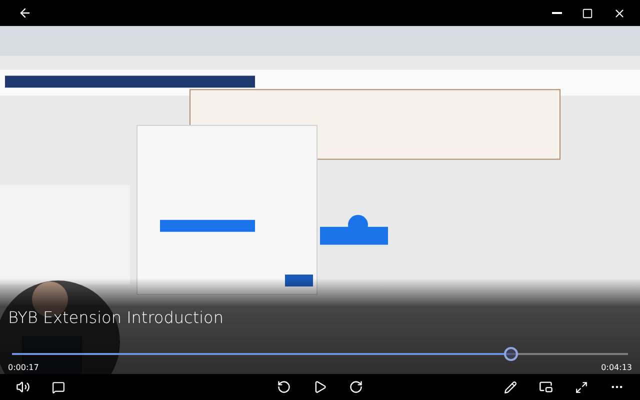 The width and height of the screenshot is (640, 400). Describe the element at coordinates (510, 387) in the screenshot. I see `pencil-icon` at that location.